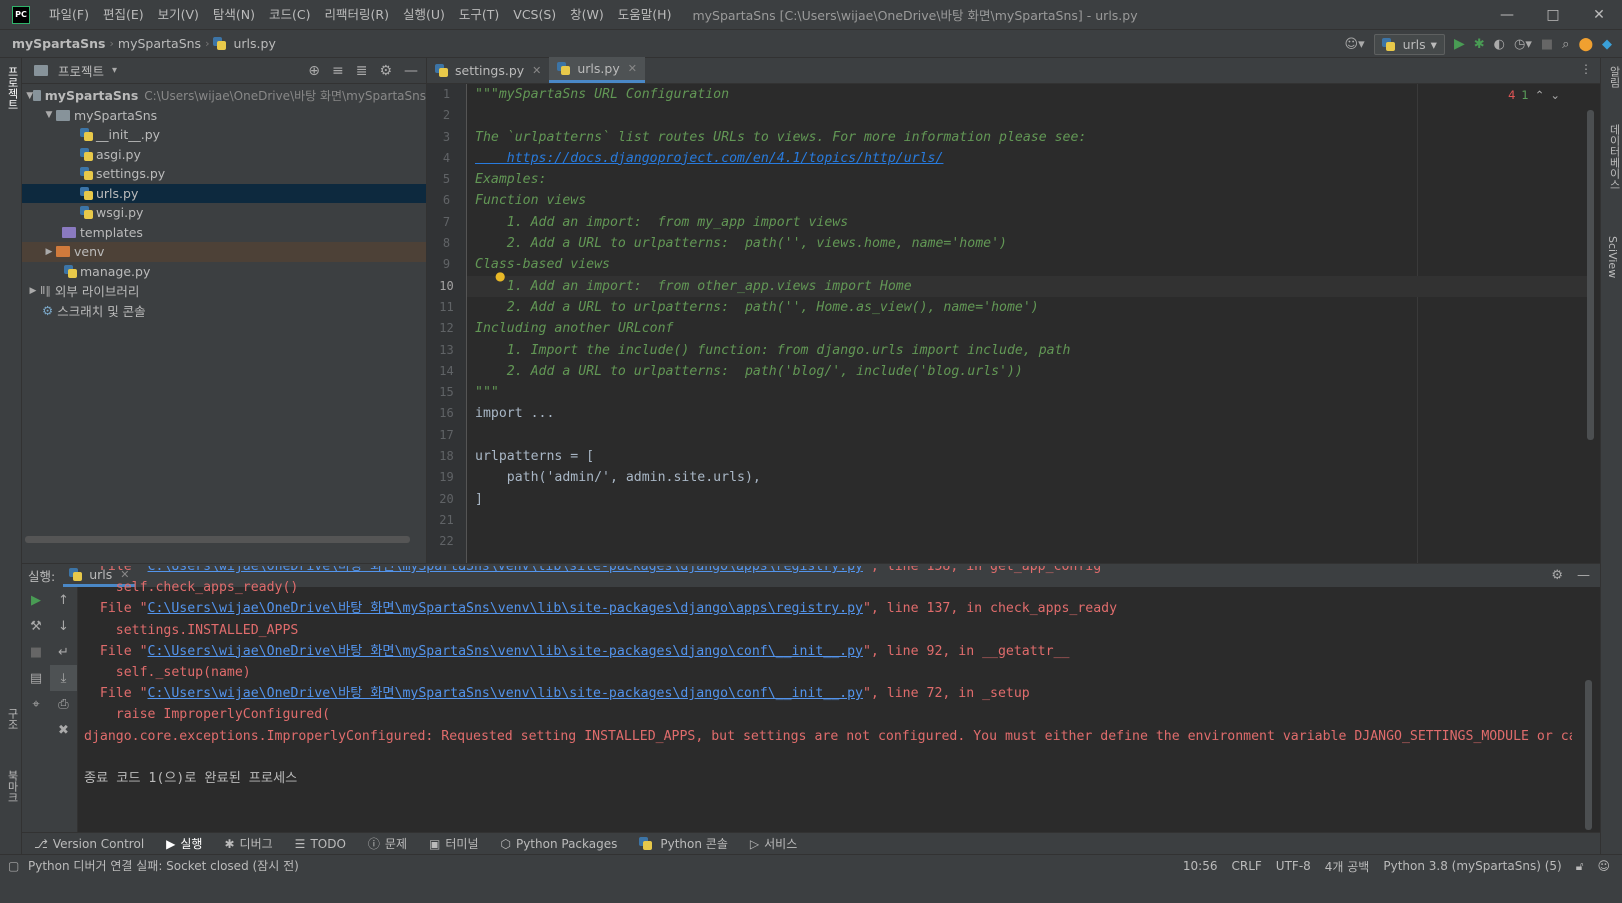  Describe the element at coordinates (224, 193) in the screenshot. I see `tree-item-urls: urls.py` at that location.